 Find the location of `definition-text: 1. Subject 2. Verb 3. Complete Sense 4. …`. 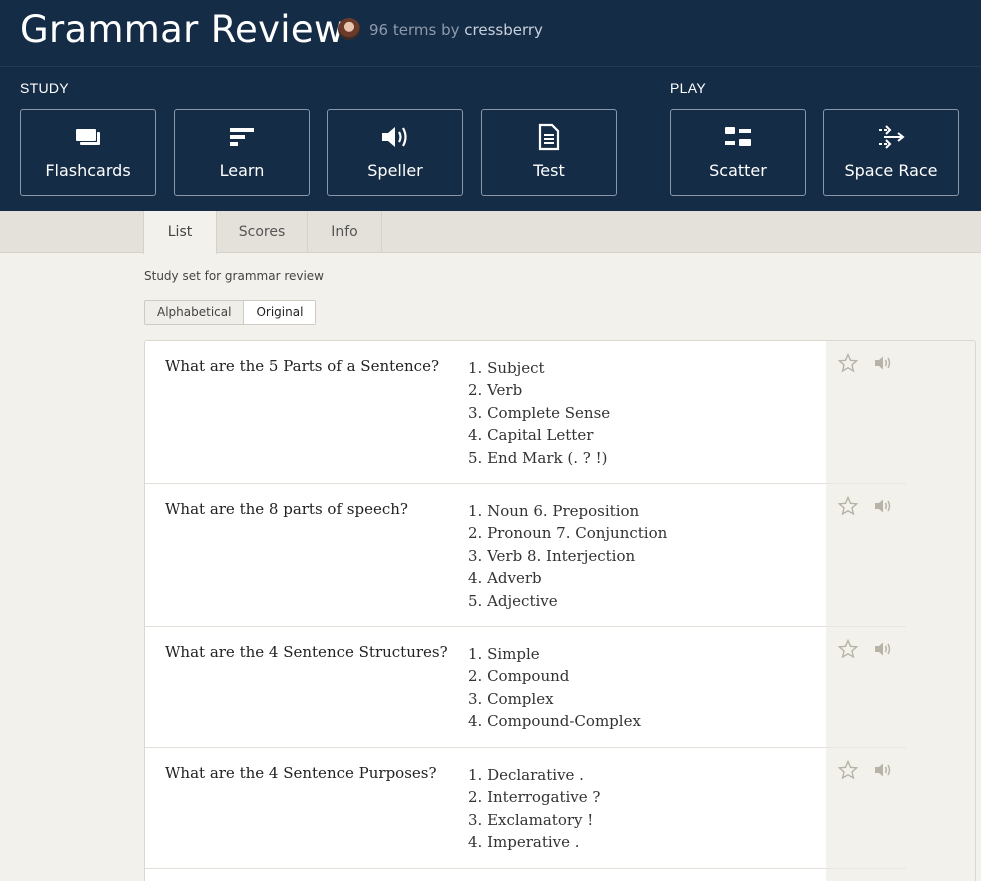

definition-text: 1. Subject 2. Verb 3. Complete Sense 4. … is located at coordinates (539, 413).